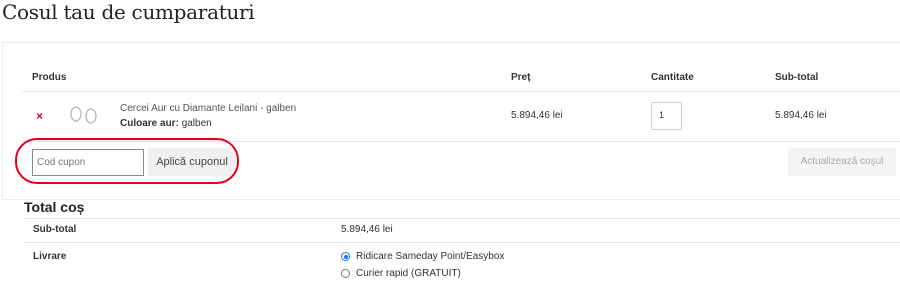 This screenshot has height=282, width=900. What do you see at coordinates (39, 116) in the screenshot?
I see `remove-item-icon: ×` at bounding box center [39, 116].